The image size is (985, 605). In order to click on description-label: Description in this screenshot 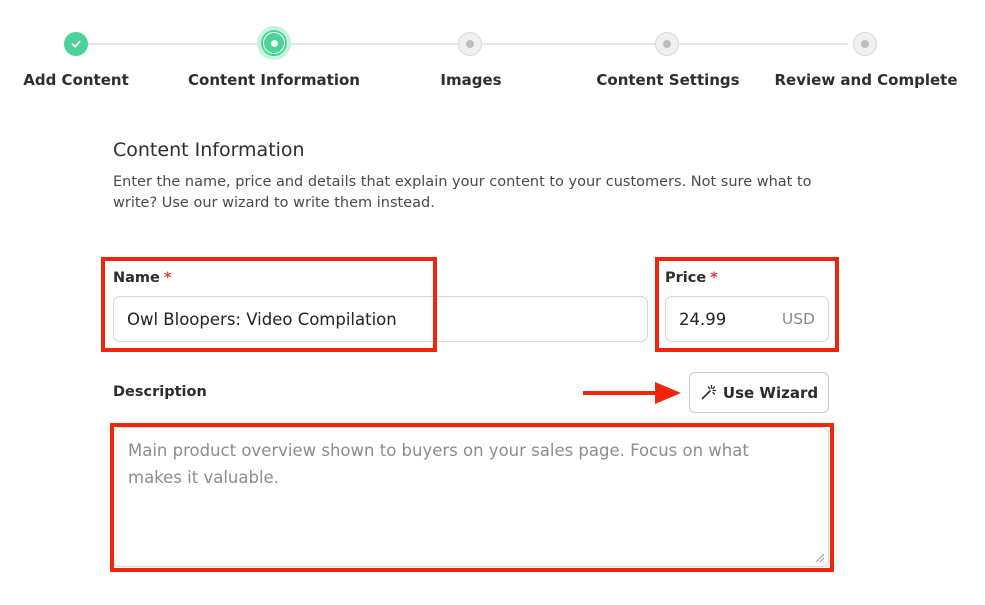, I will do `click(160, 392)`.